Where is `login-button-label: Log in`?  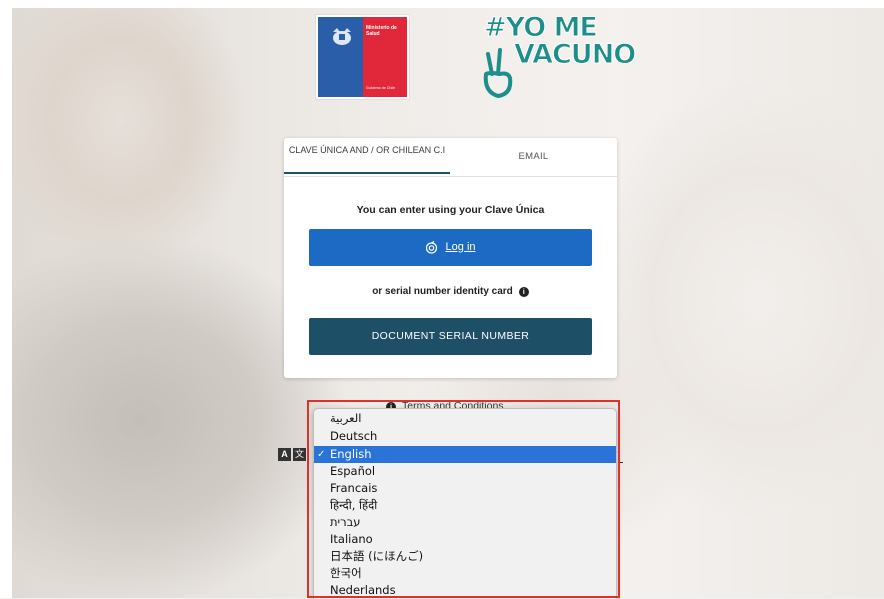
login-button-label: Log in is located at coordinates (460, 247).